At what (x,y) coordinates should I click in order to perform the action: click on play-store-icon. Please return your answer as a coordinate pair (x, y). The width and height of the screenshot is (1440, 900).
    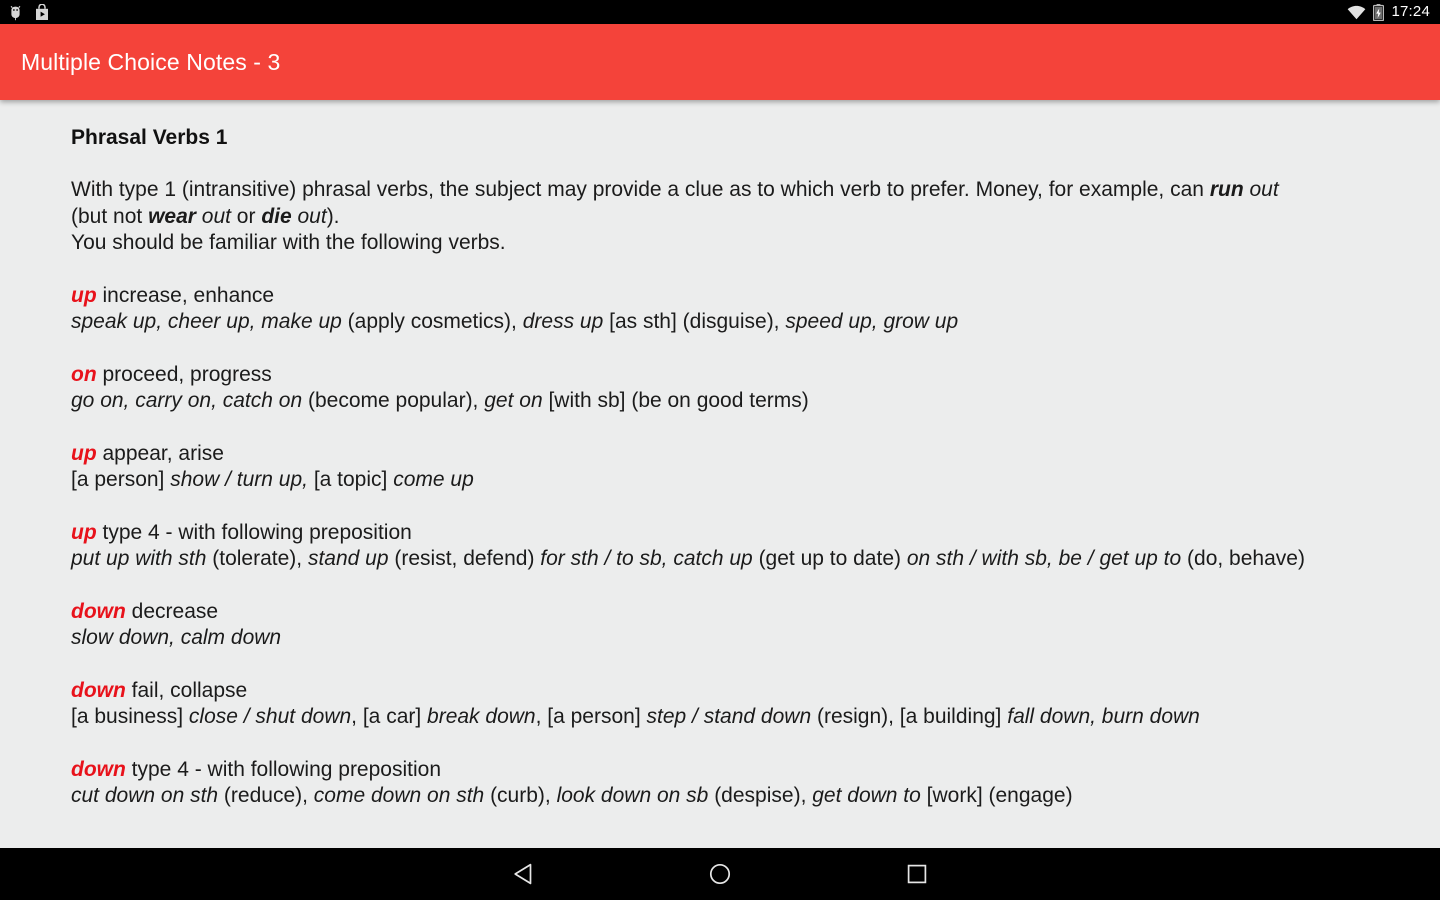
    Looking at the image, I should click on (42, 11).